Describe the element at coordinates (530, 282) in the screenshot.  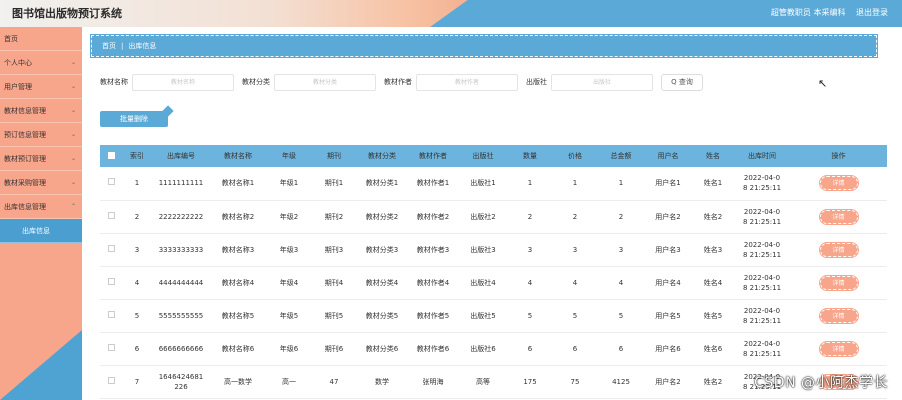
I see `cell-qty: 4` at that location.